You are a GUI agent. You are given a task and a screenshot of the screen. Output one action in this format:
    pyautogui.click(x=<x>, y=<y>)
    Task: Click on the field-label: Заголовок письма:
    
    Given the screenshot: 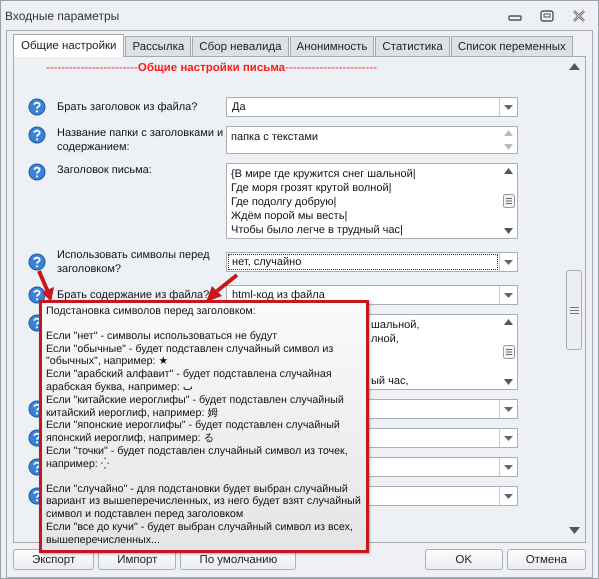 What is the action you would take?
    pyautogui.click(x=104, y=170)
    